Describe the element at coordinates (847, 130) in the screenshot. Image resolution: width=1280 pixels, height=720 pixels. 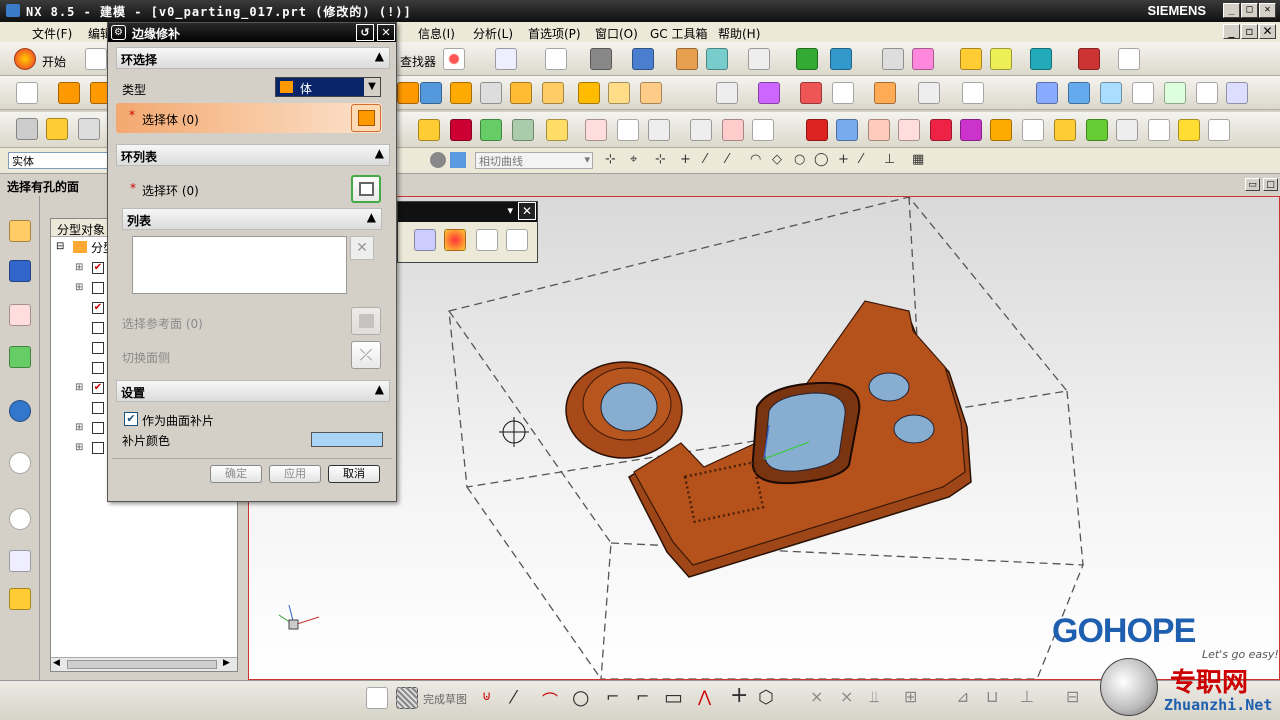
I see `box-blue-icon` at that location.